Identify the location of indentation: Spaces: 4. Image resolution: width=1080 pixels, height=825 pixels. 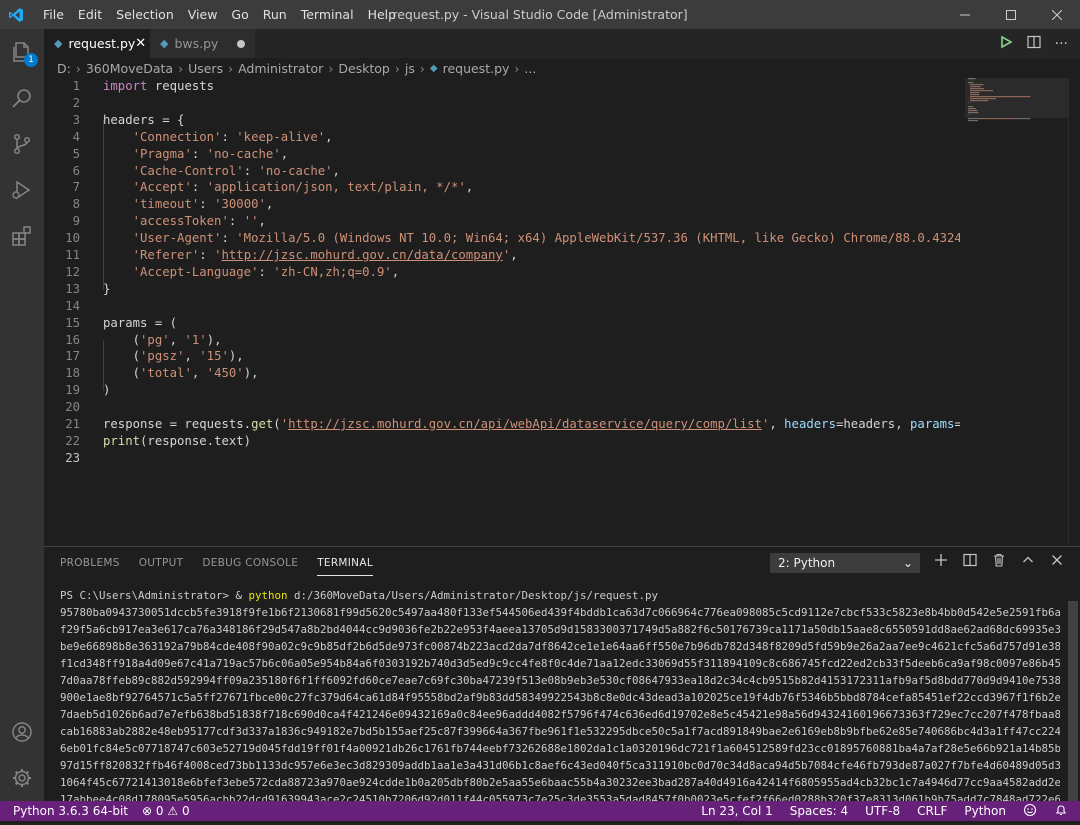
(819, 811).